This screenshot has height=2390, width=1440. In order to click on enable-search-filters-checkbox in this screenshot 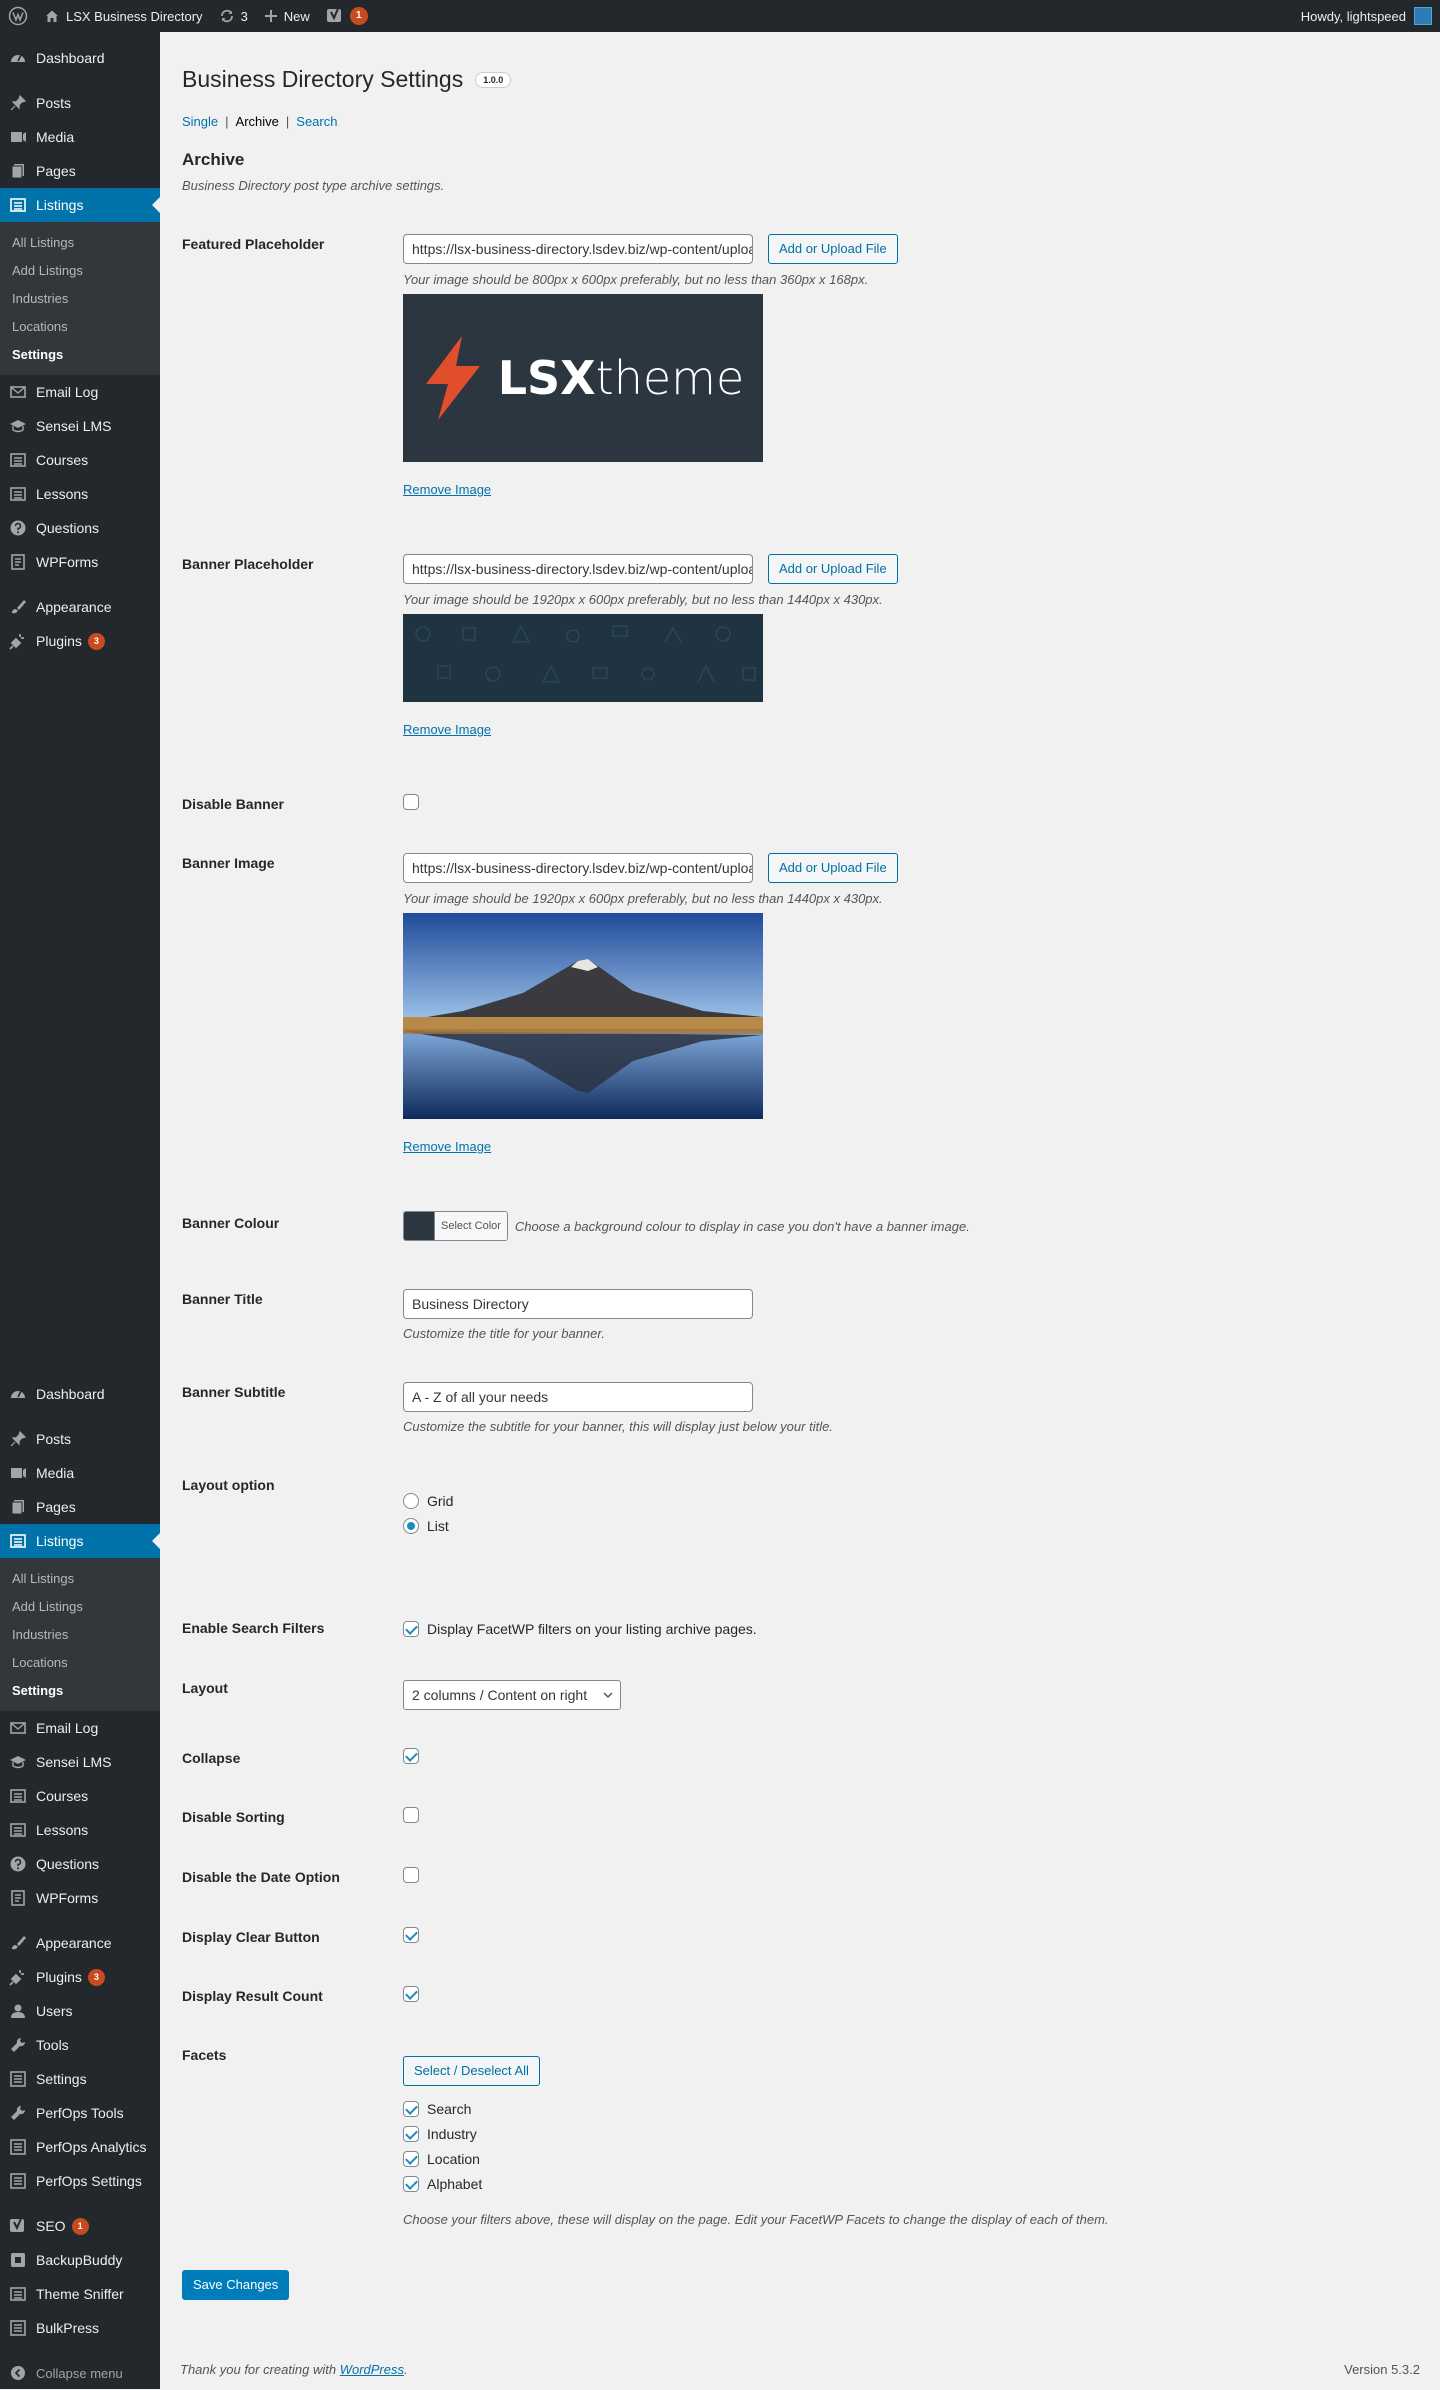, I will do `click(411, 1628)`.